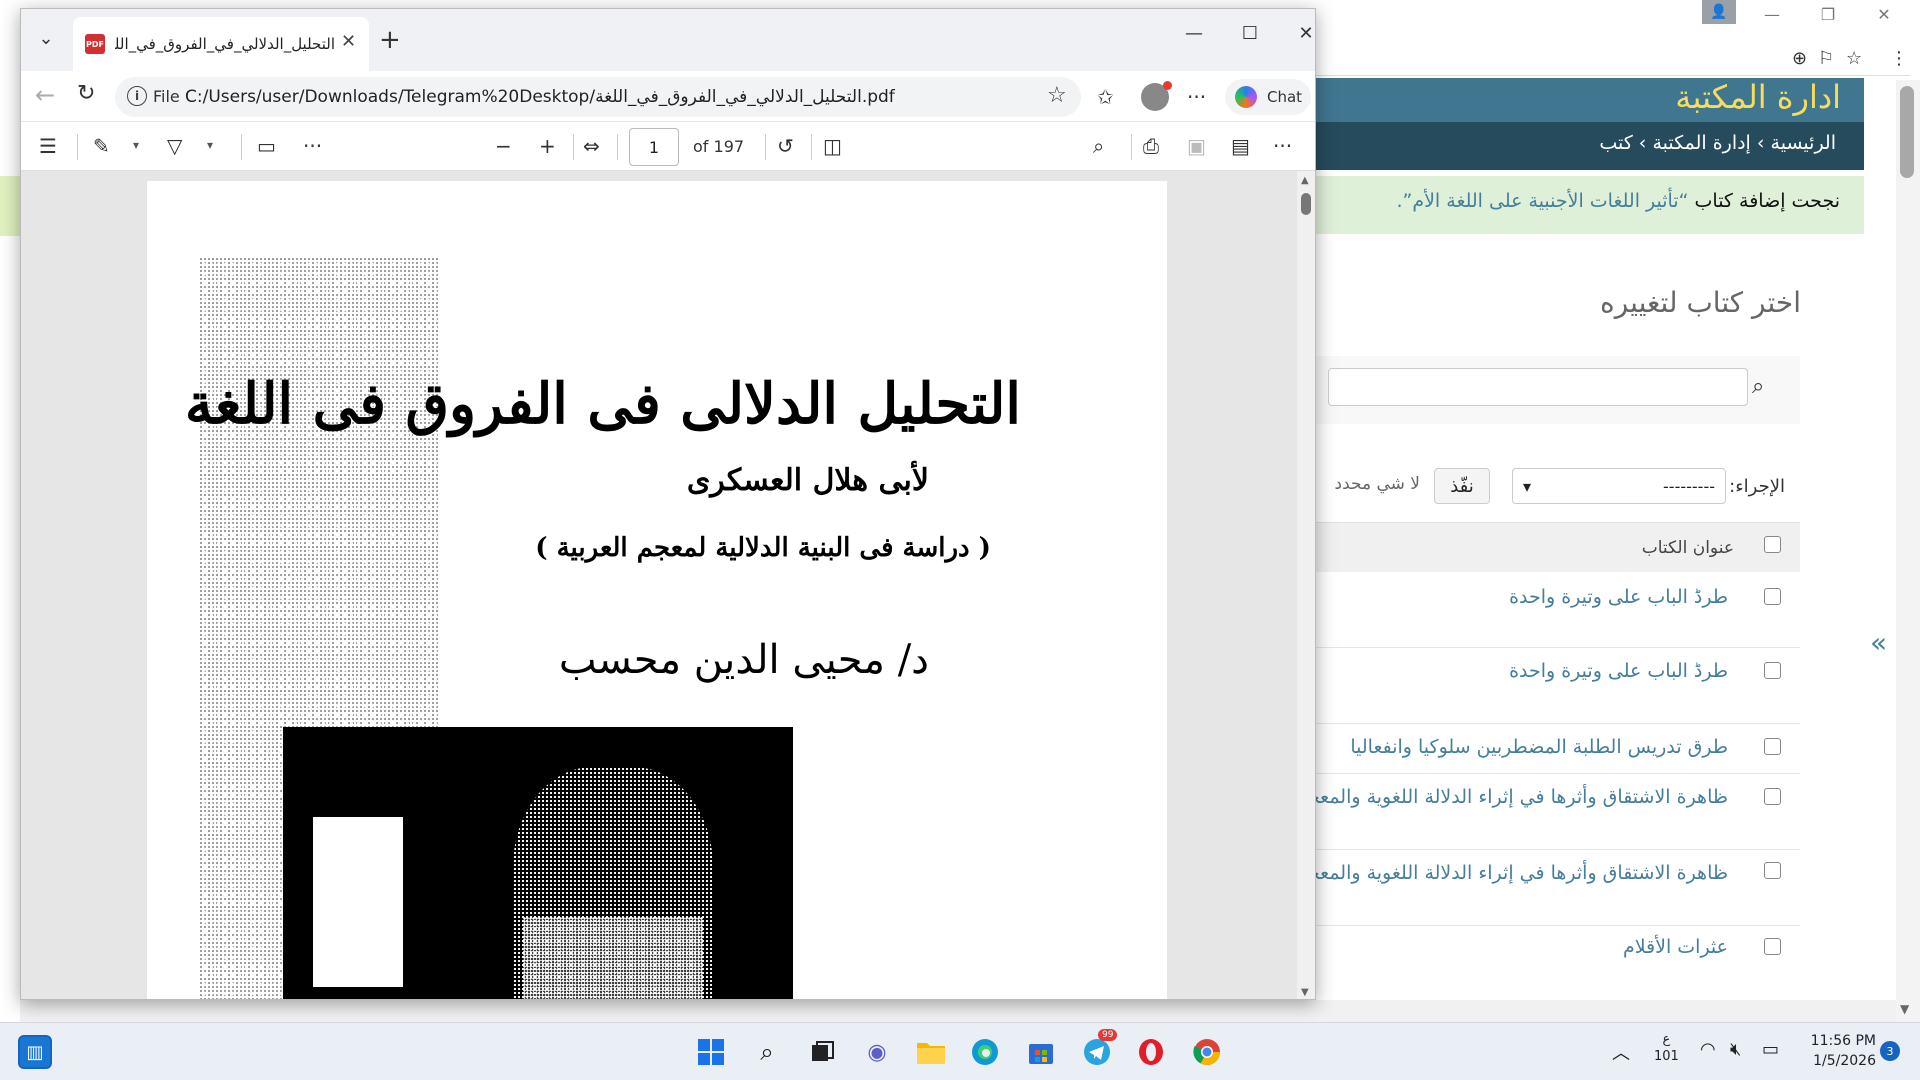  I want to click on tab-list-button: ⌄, so click(46, 38).